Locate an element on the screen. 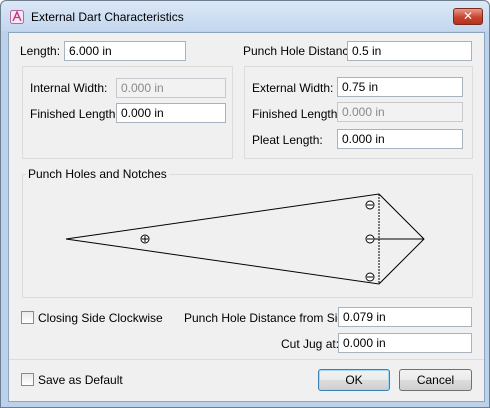 This screenshot has height=408, width=490. ok-button: OK is located at coordinates (354, 380).